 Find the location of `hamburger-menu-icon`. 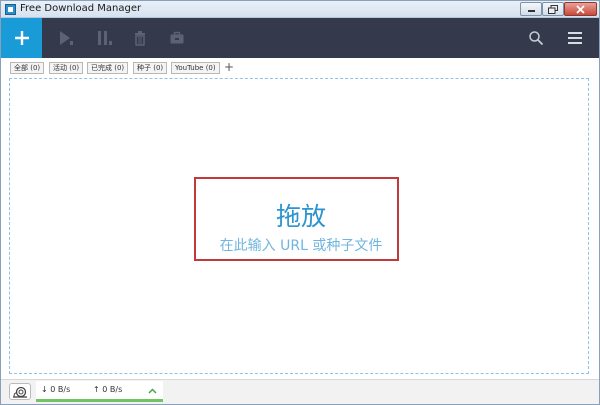

hamburger-menu-icon is located at coordinates (575, 38).